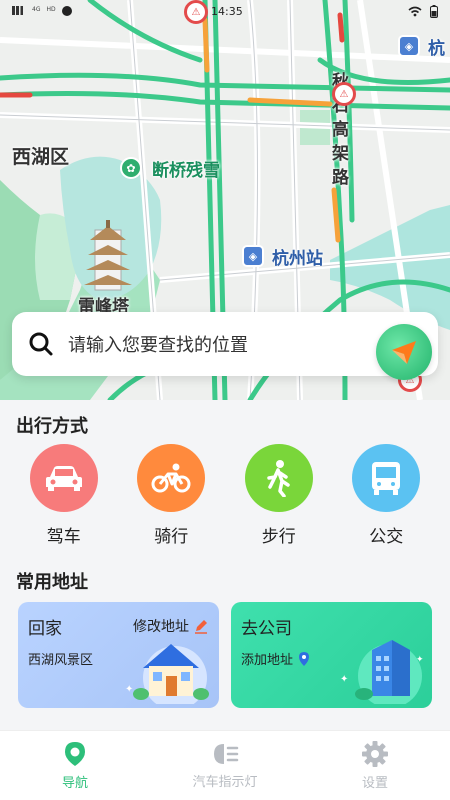  Describe the element at coordinates (386, 478) in the screenshot. I see `bus-icon` at that location.